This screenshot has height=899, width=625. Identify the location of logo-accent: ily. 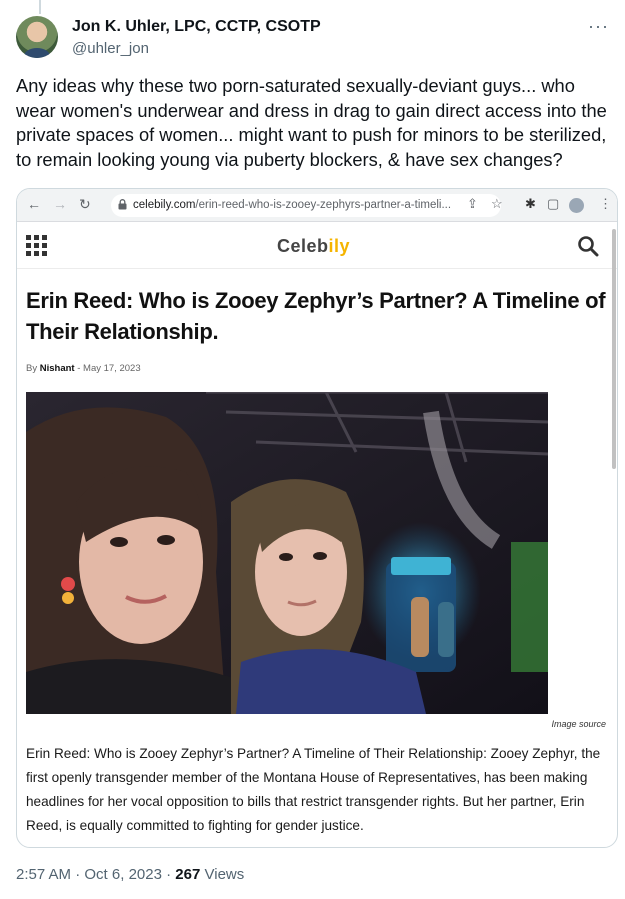
(339, 246).